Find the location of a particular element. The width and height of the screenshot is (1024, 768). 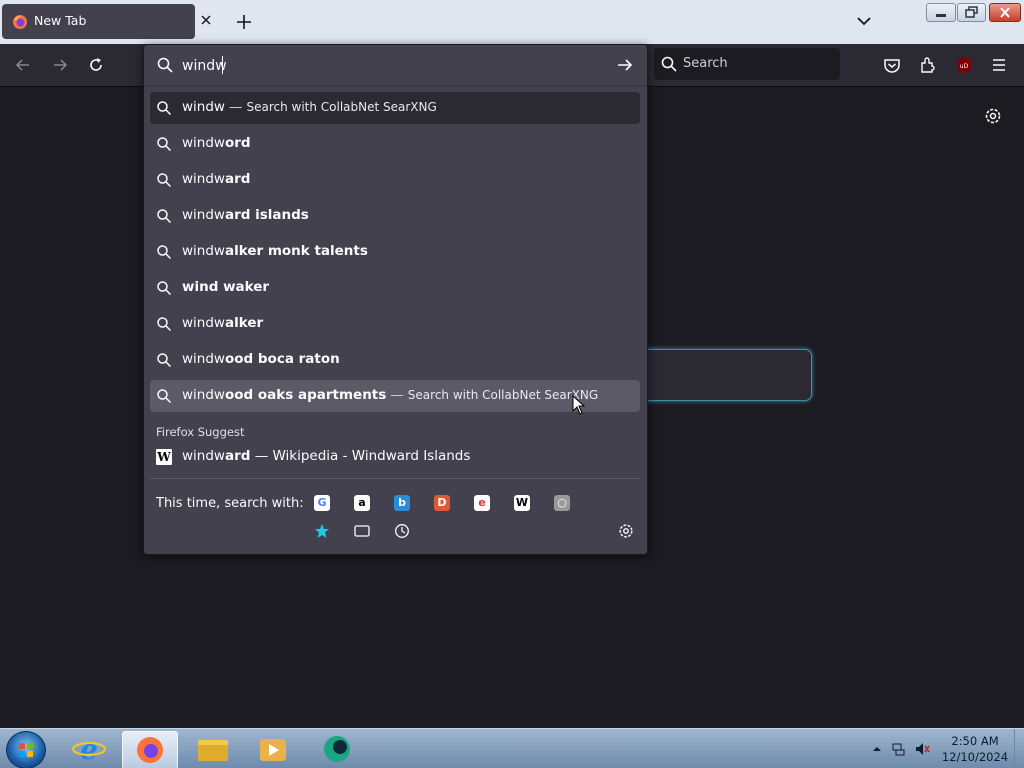

tray-date: 12/10/2024 is located at coordinates (975, 757).